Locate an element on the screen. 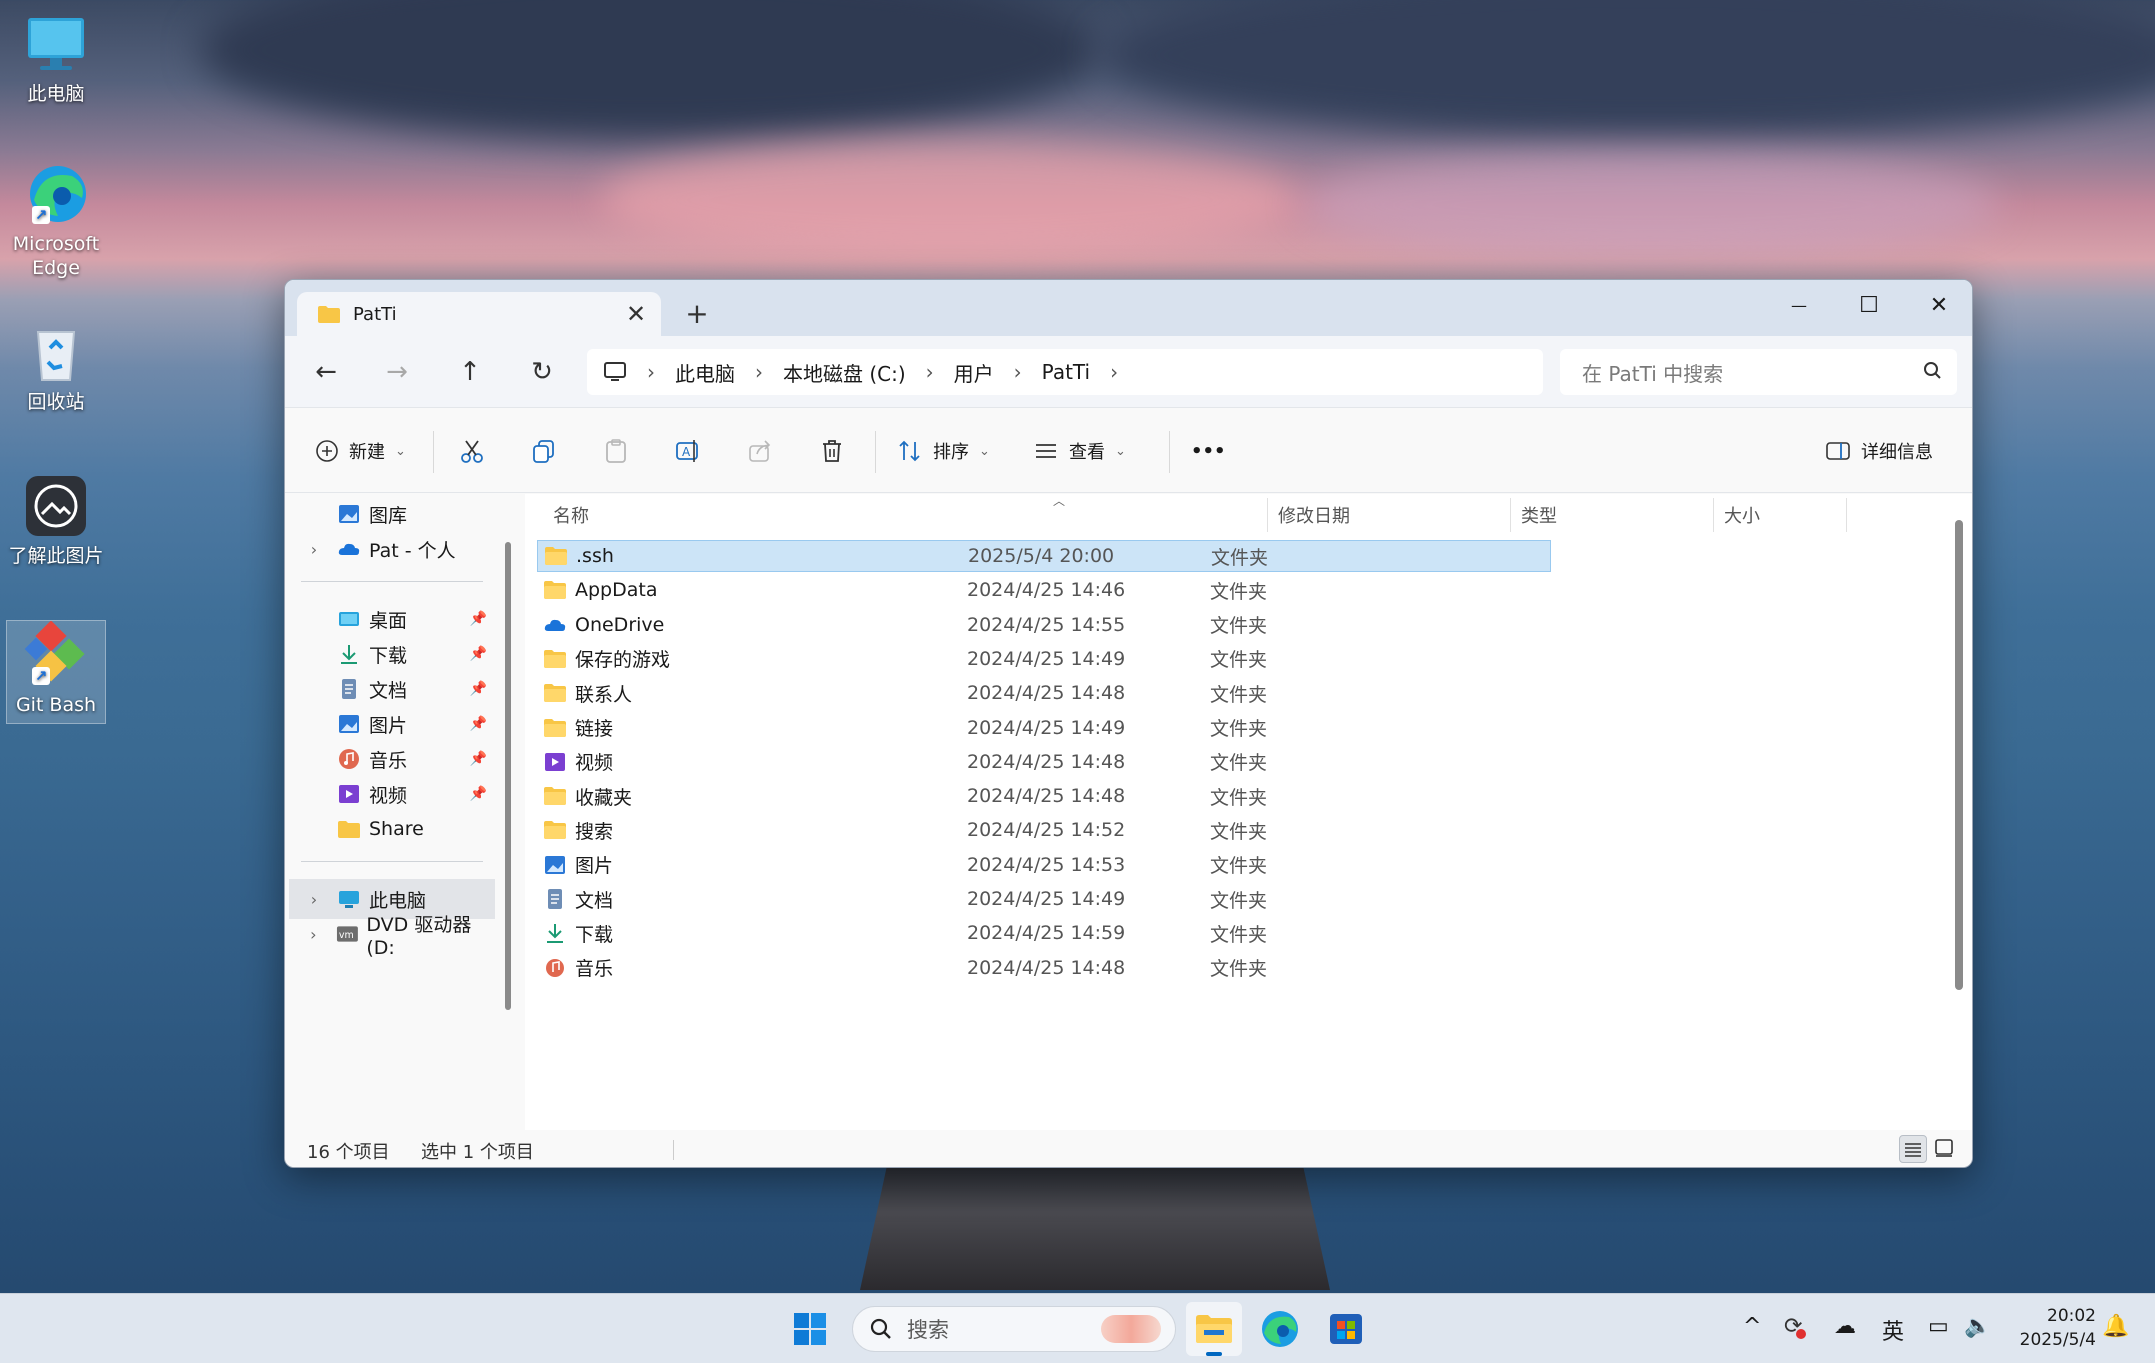  notification-bell-icon: 🔔 is located at coordinates (2115, 1326).